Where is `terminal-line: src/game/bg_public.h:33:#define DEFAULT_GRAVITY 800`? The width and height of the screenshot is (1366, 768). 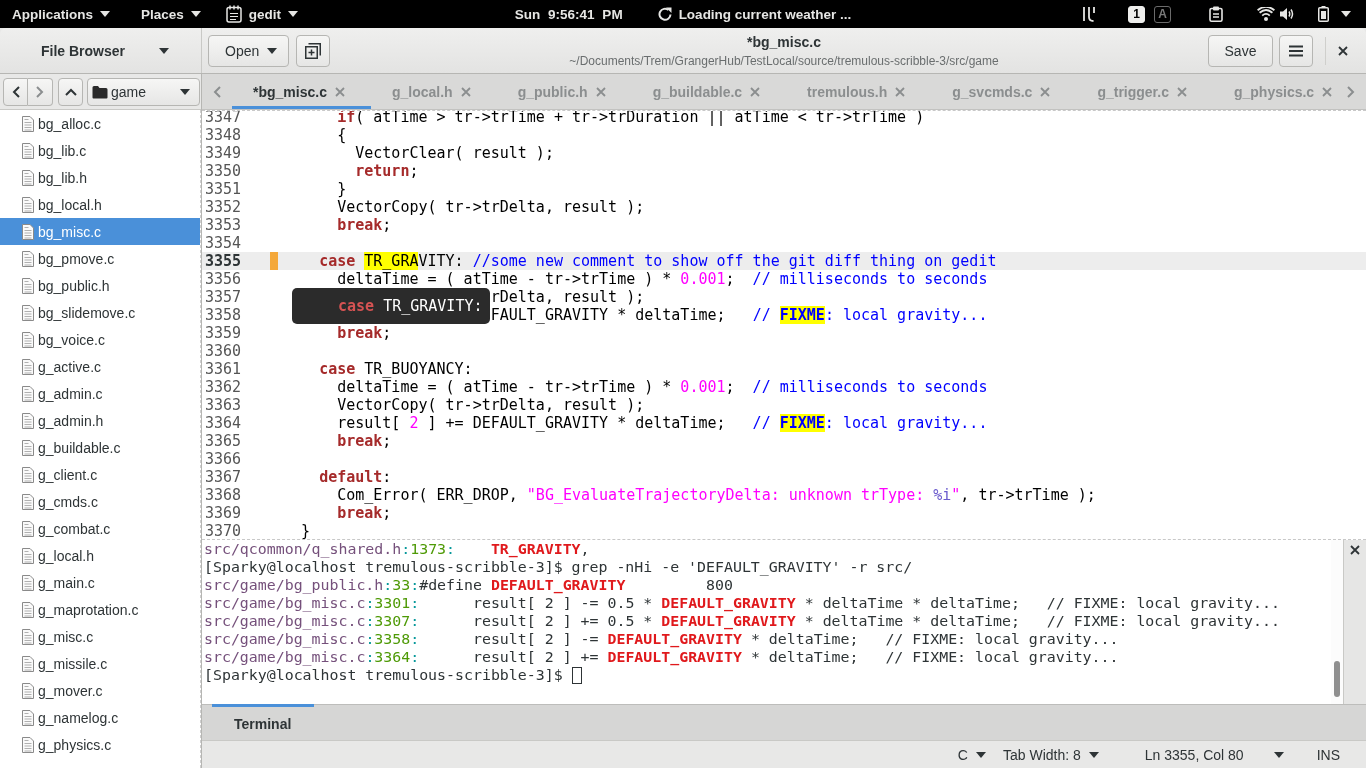 terminal-line: src/game/bg_public.h:33:#define DEFAULT_GRAVITY 800 is located at coordinates (468, 585).